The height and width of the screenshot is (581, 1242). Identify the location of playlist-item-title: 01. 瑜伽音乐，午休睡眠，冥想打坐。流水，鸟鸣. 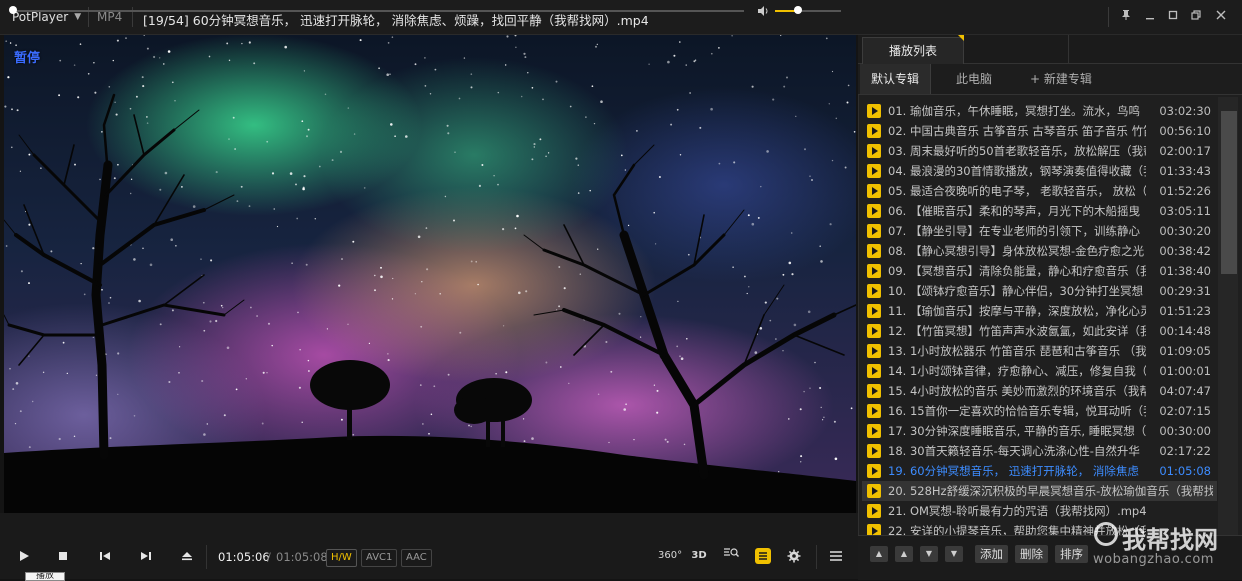
(1014, 111).